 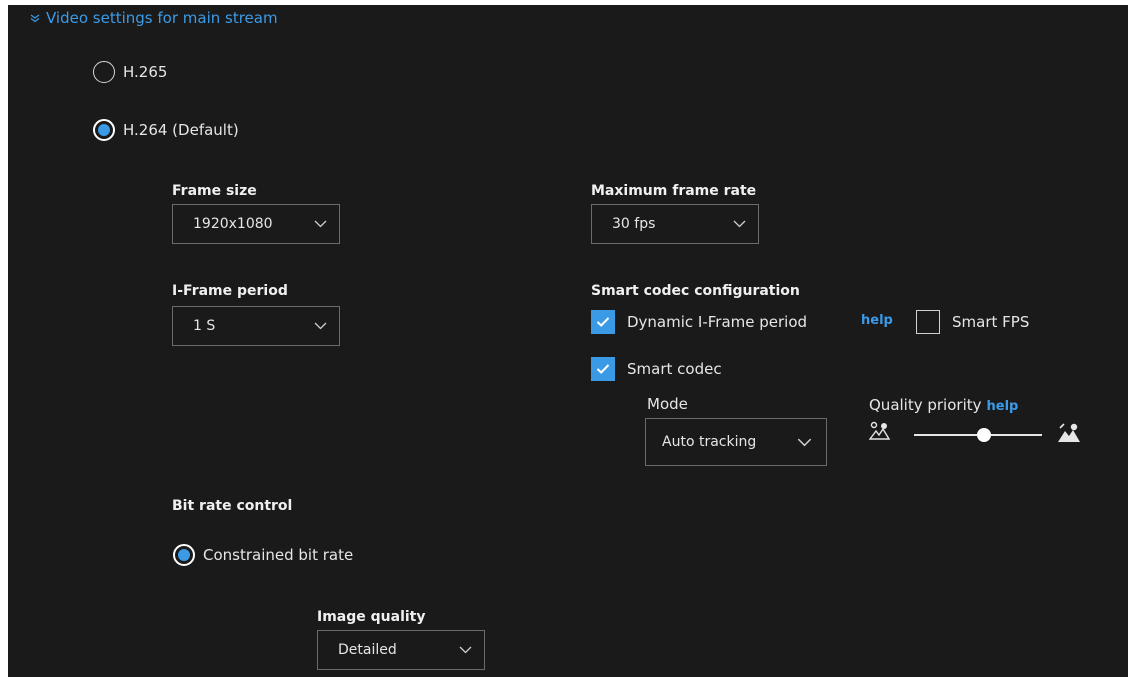 I want to click on select-value: 1 S, so click(x=204, y=326).